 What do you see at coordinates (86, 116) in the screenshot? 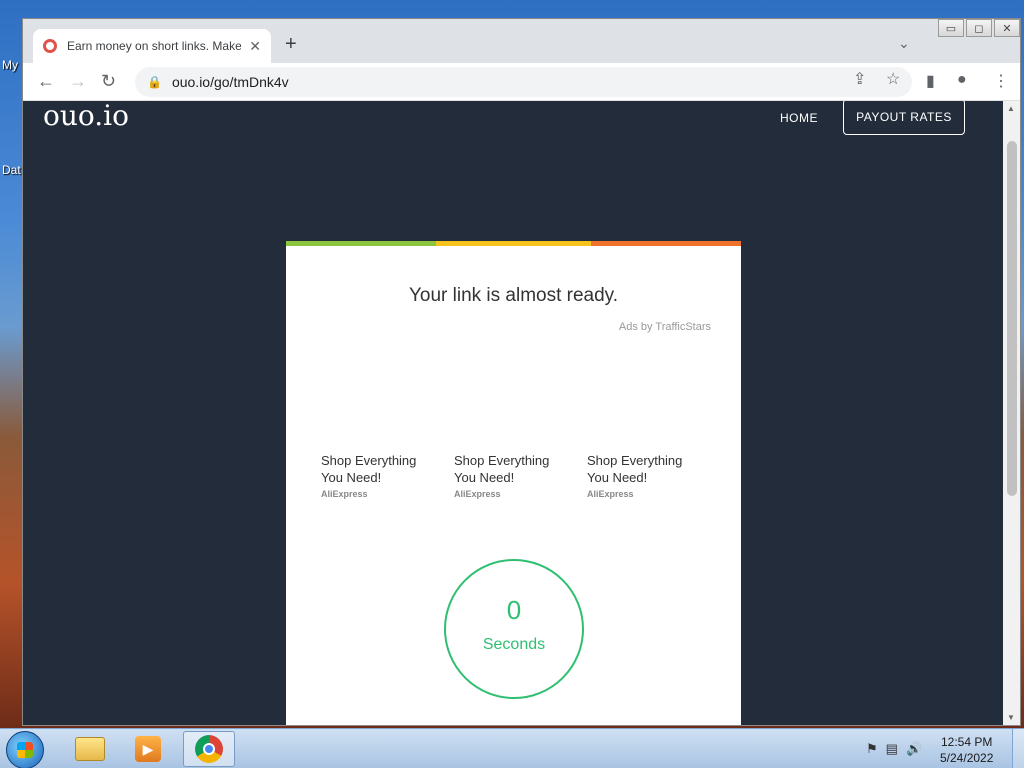
I see `site-logo: ouo.io` at bounding box center [86, 116].